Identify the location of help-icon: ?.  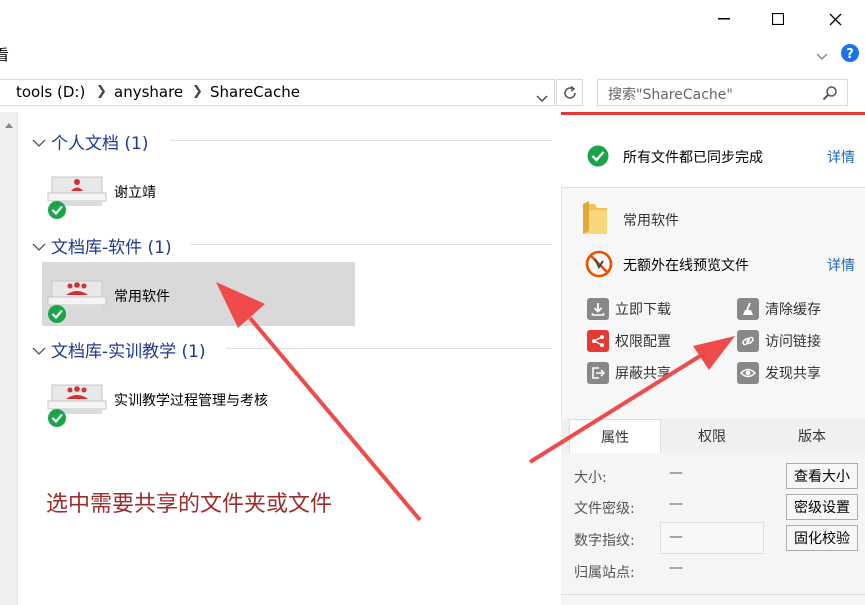
(850, 55).